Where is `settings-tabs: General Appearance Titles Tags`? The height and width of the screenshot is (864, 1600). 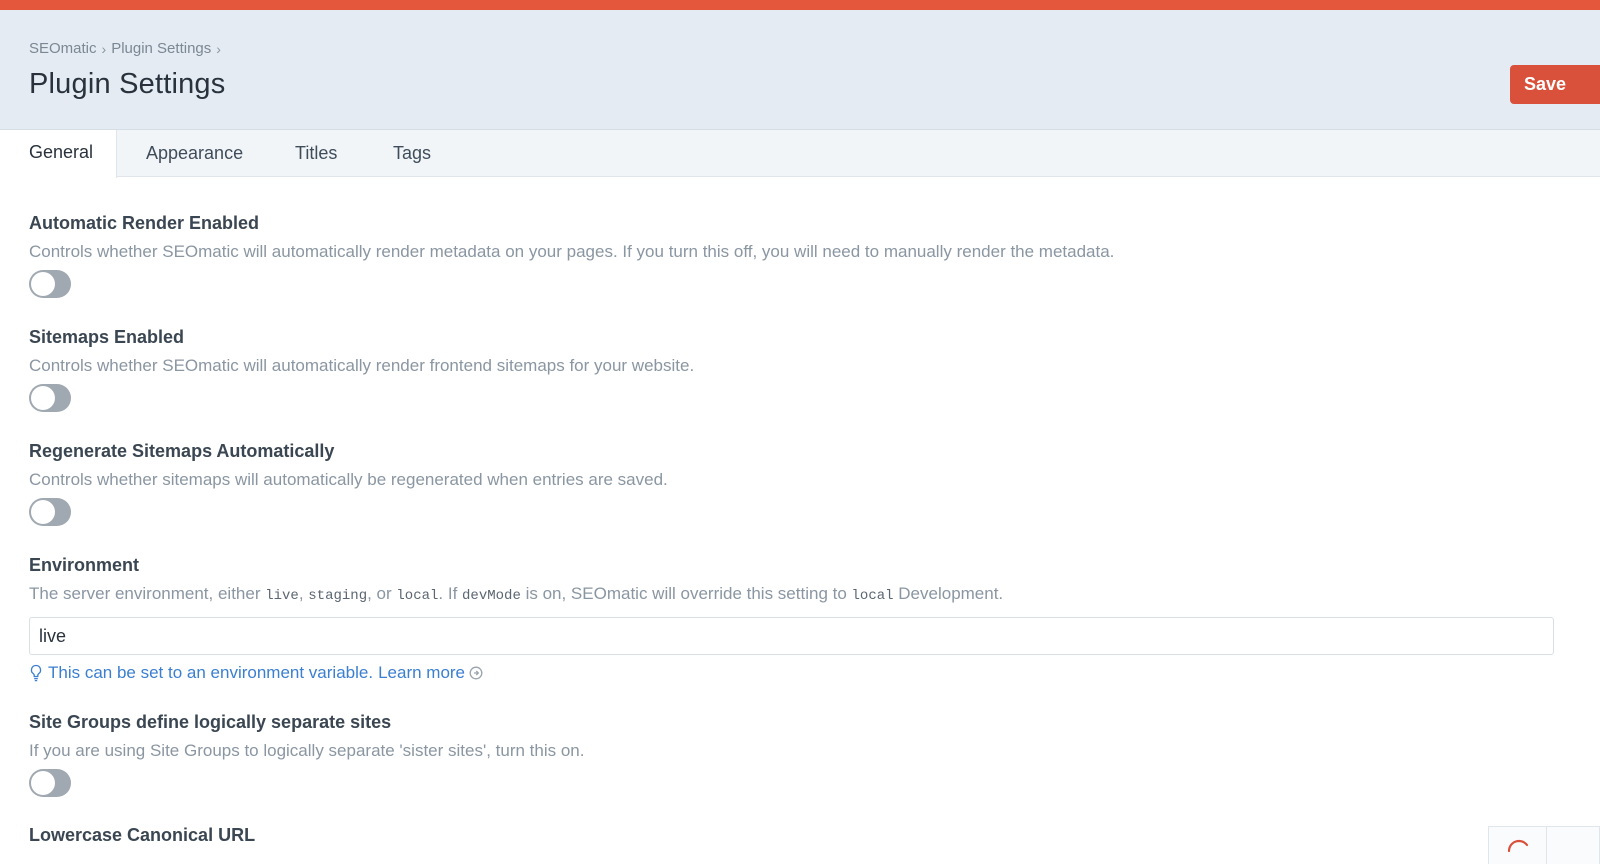 settings-tabs: General Appearance Titles Tags is located at coordinates (800, 154).